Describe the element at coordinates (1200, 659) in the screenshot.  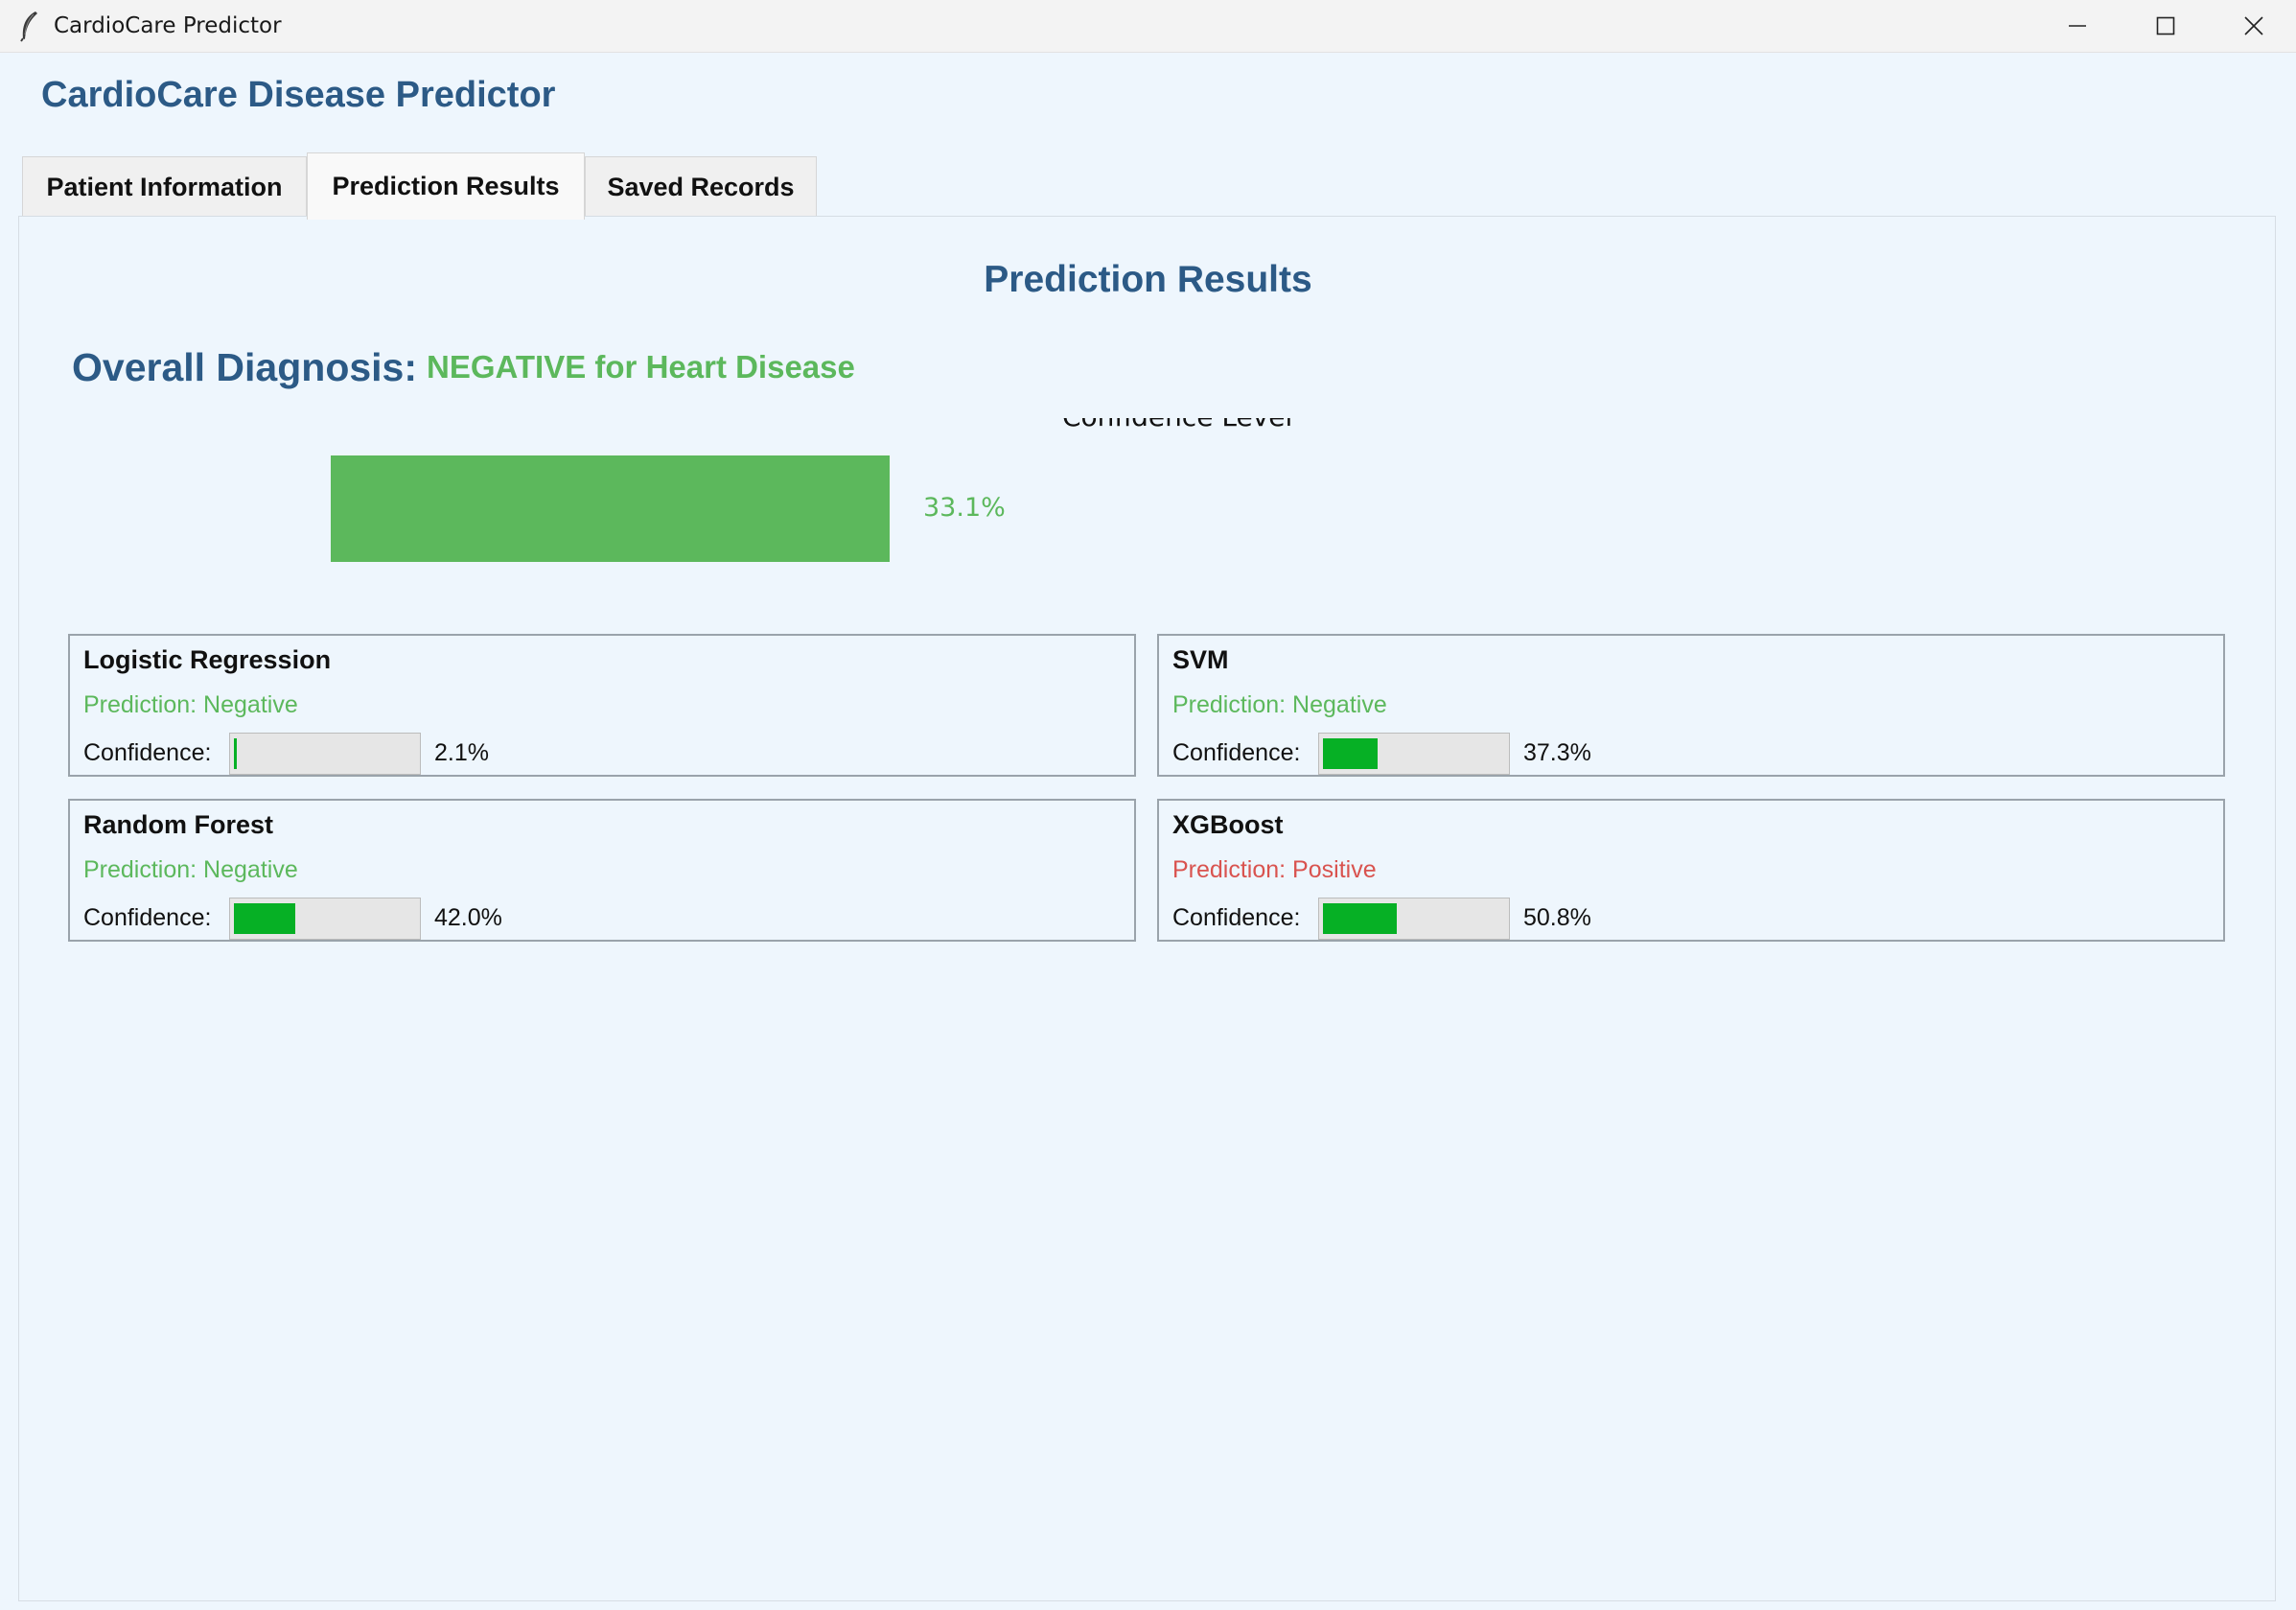
I see `model-name: SVM` at that location.